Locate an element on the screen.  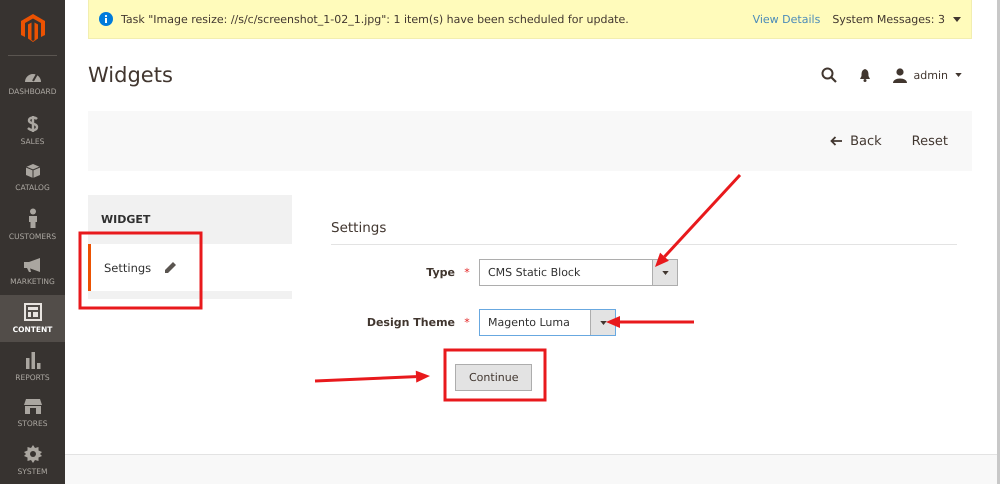
field-label: Design Theme is located at coordinates (410, 322).